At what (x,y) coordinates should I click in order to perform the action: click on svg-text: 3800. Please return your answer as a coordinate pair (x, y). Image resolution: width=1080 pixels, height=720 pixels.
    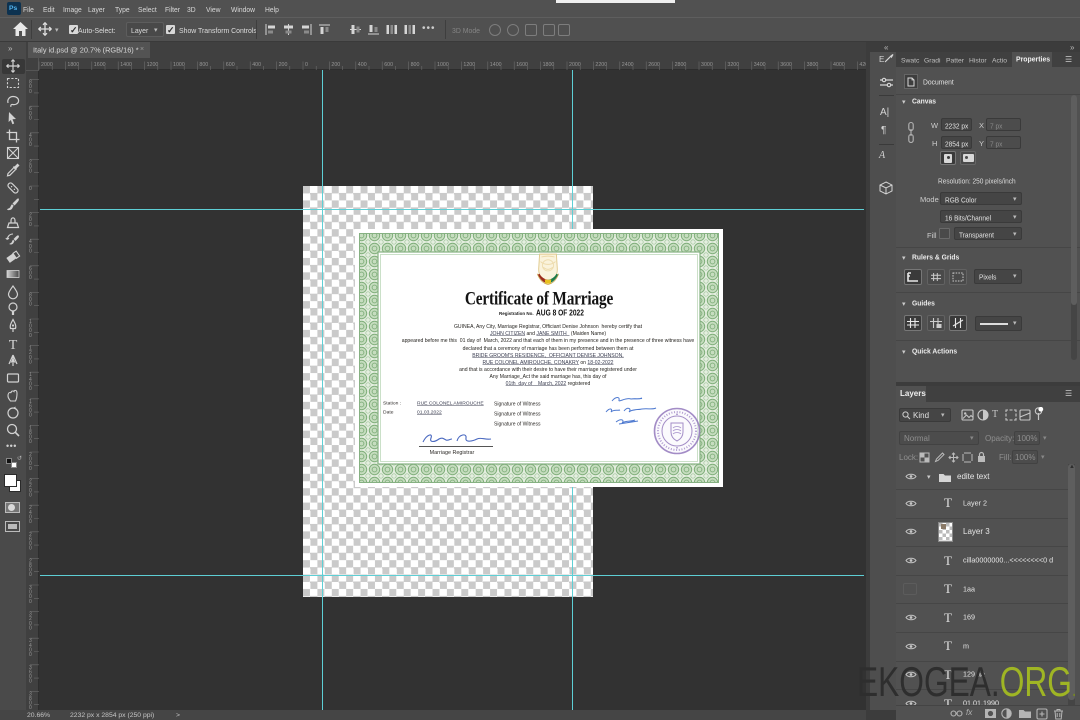
    Looking at the image, I should click on (813, 65).